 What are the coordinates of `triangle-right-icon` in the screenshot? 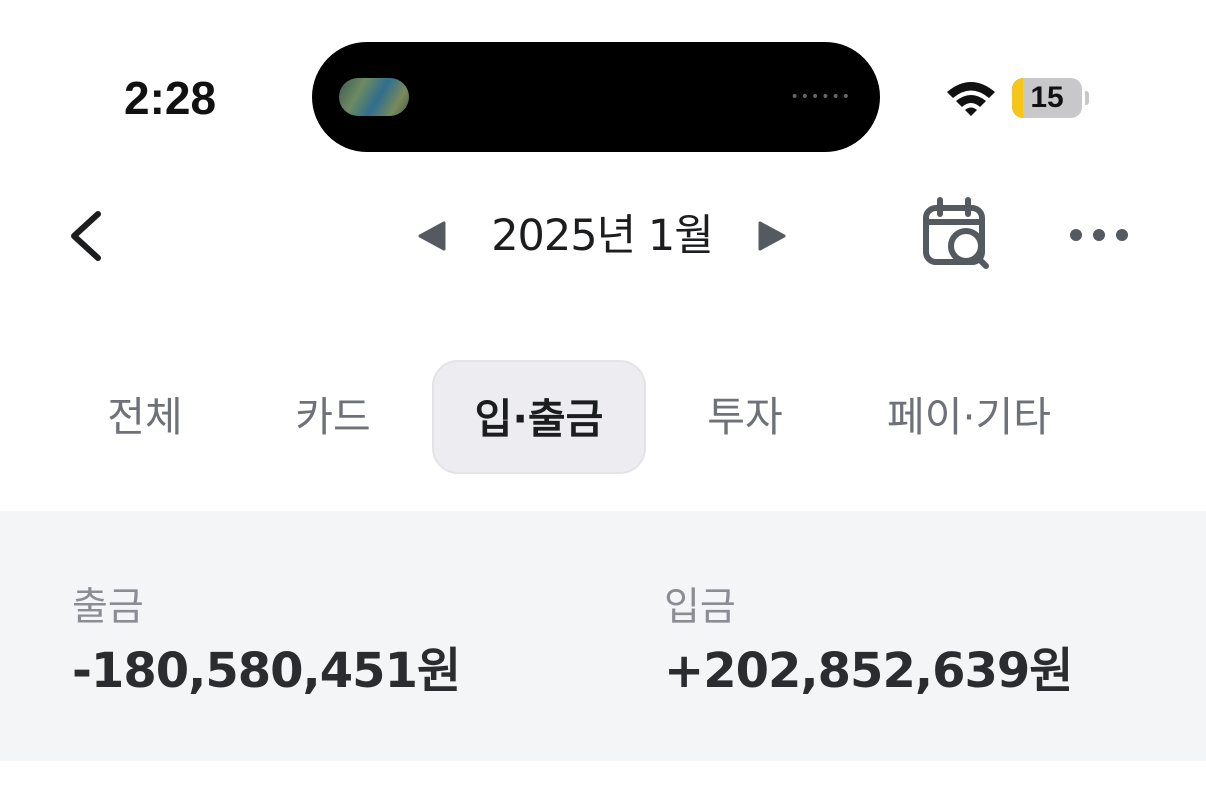 It's located at (772, 236).